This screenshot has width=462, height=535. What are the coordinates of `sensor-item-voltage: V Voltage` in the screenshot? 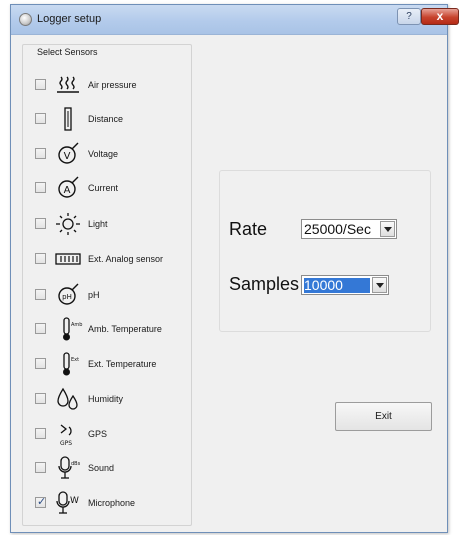 It's located at (110, 154).